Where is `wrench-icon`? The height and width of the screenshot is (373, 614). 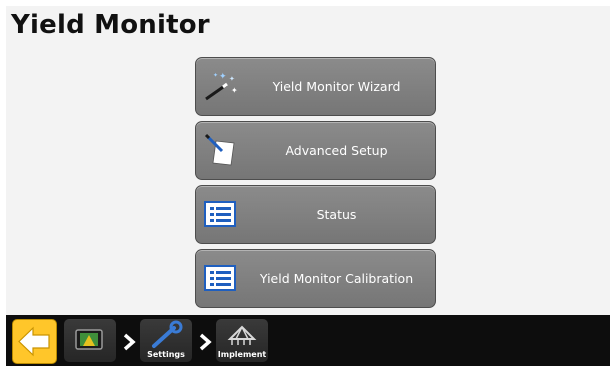
wrench-icon is located at coordinates (167, 334).